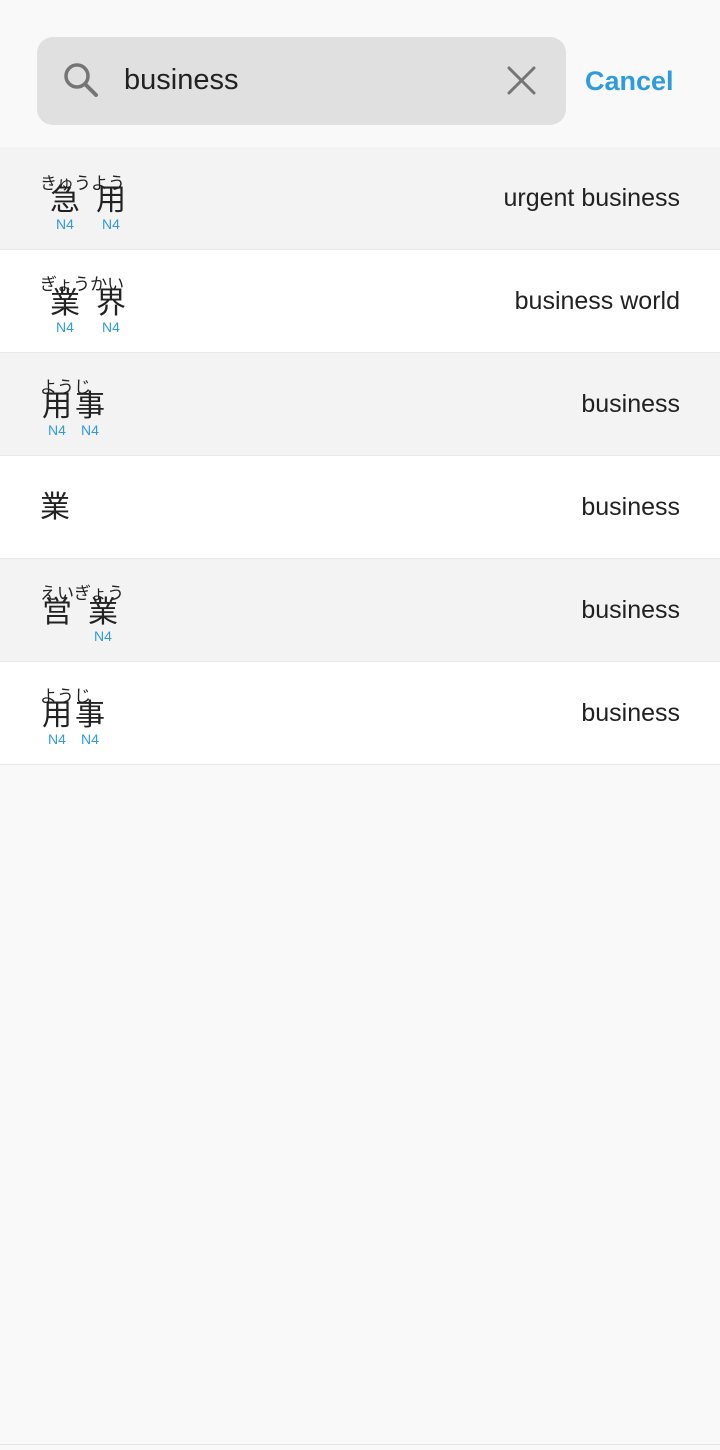 The image size is (720, 1450). What do you see at coordinates (360, 301) in the screenshot?
I see `result-row: ぎょうかい 業 N4 界 N4 business world` at bounding box center [360, 301].